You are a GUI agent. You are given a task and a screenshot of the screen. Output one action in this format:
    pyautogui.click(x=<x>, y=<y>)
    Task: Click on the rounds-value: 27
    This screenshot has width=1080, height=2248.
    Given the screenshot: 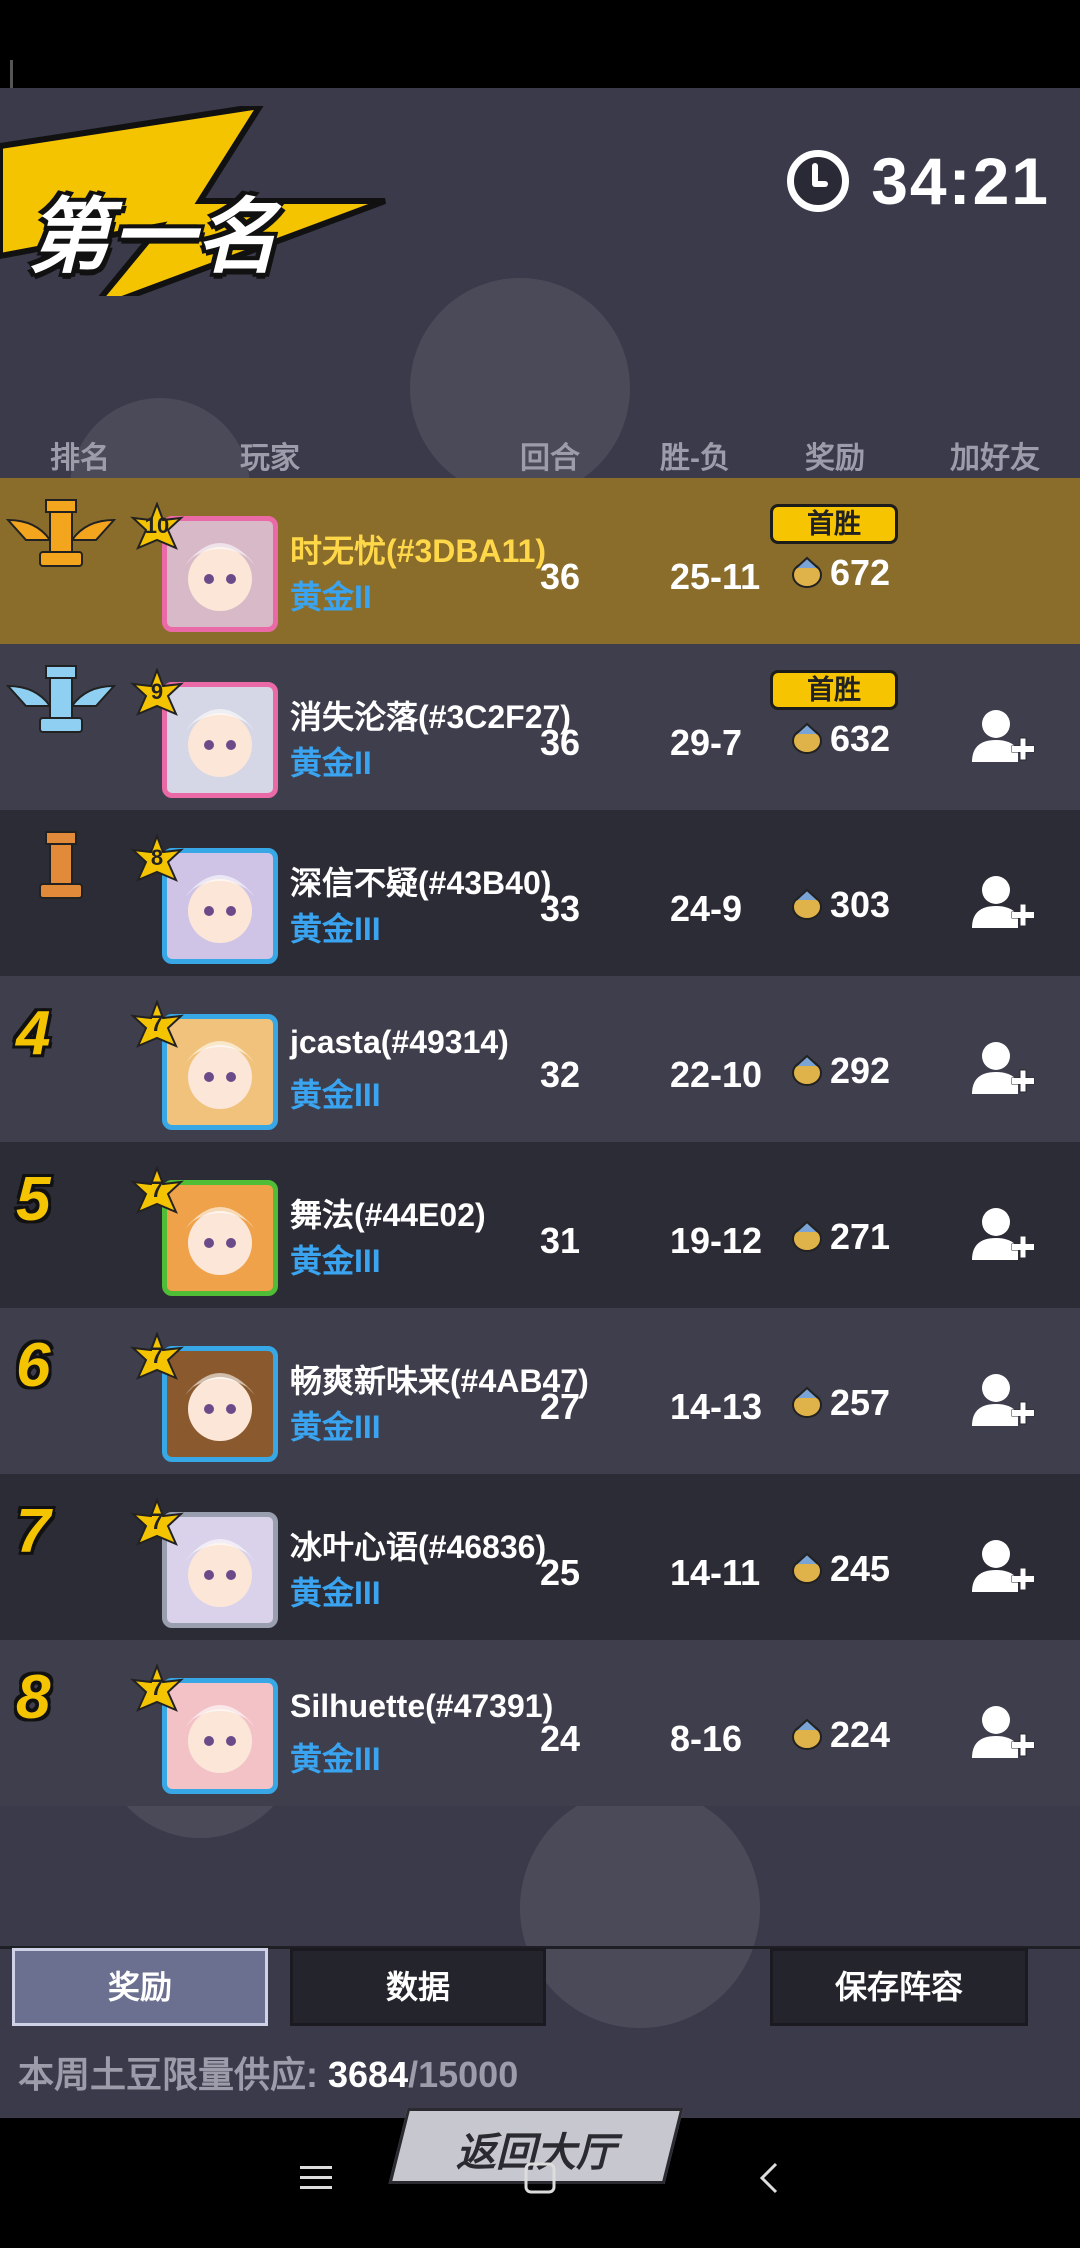 What is the action you would take?
    pyautogui.click(x=560, y=1406)
    